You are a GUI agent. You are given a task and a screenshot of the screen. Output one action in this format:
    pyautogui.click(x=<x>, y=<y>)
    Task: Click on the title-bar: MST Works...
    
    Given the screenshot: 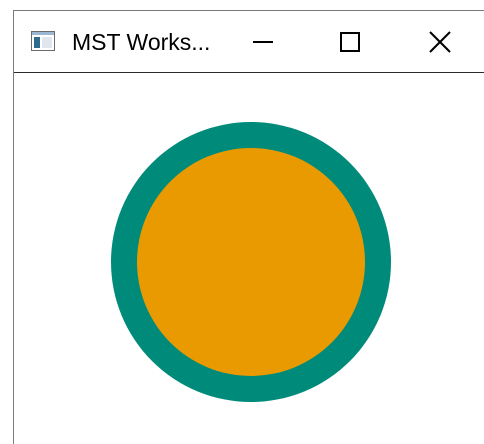 What is the action you would take?
    pyautogui.click(x=249, y=42)
    